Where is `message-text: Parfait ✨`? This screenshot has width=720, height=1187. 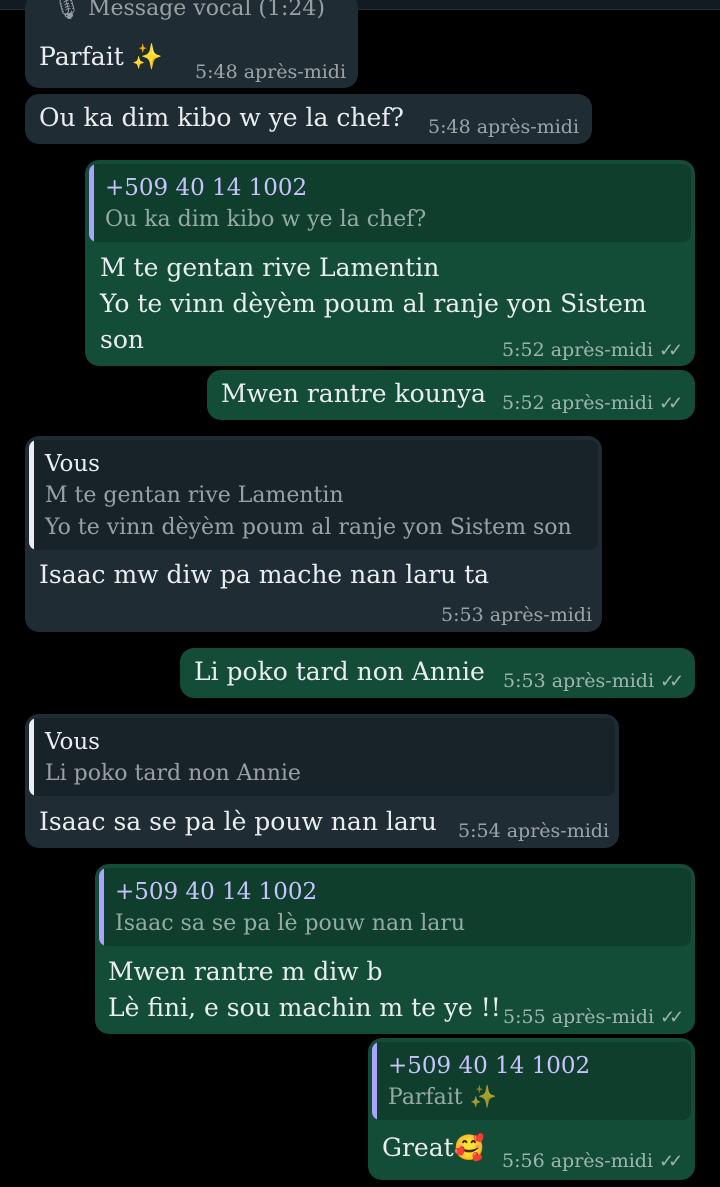 message-text: Parfait ✨ is located at coordinates (101, 56).